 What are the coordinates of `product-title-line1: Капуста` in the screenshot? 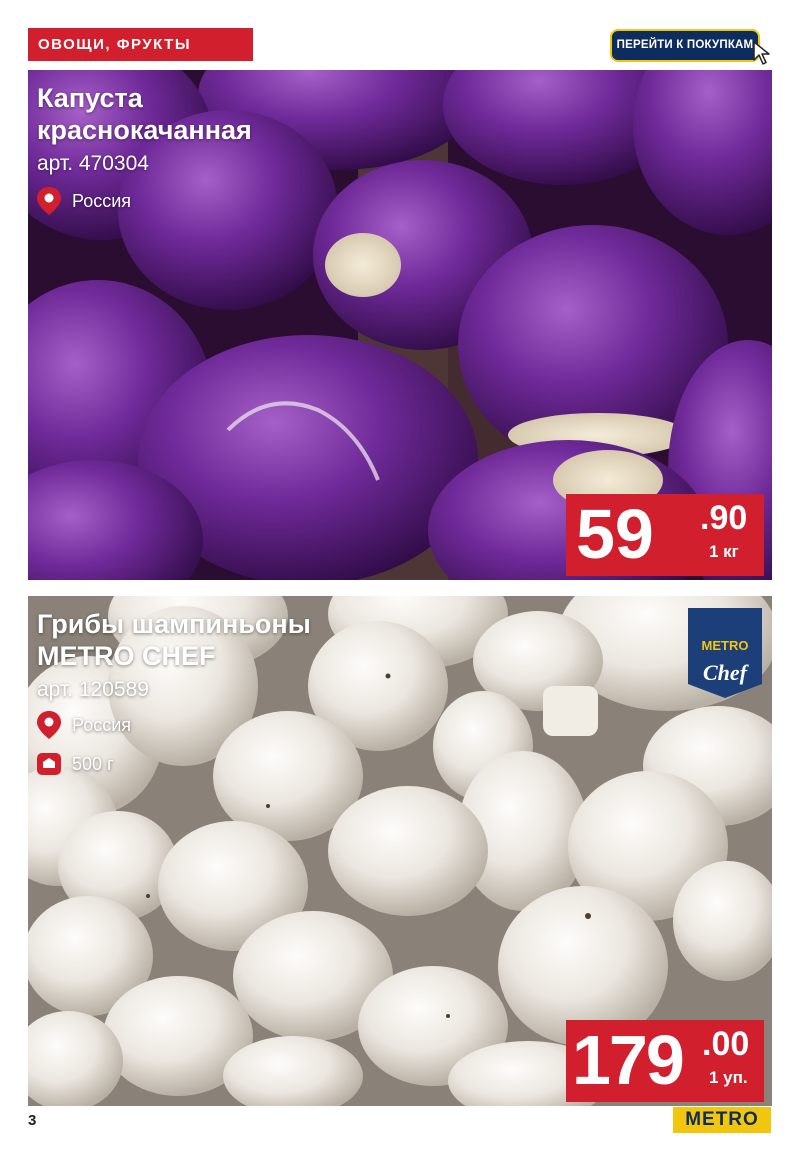 It's located at (90, 98).